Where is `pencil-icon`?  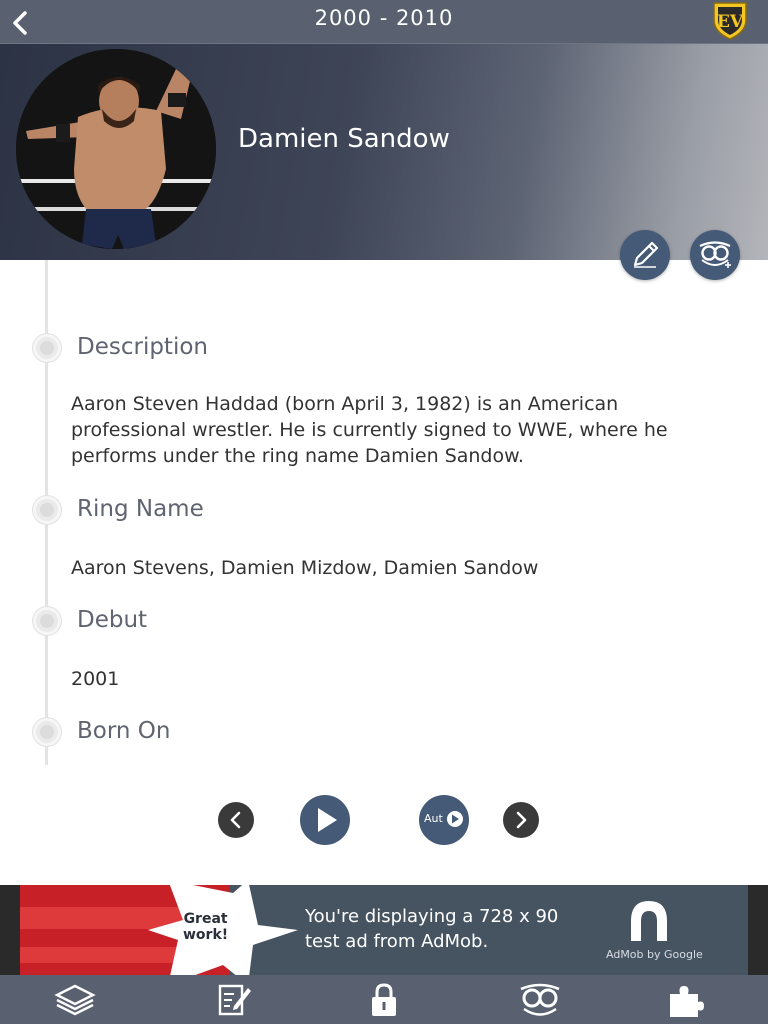
pencil-icon is located at coordinates (646, 254).